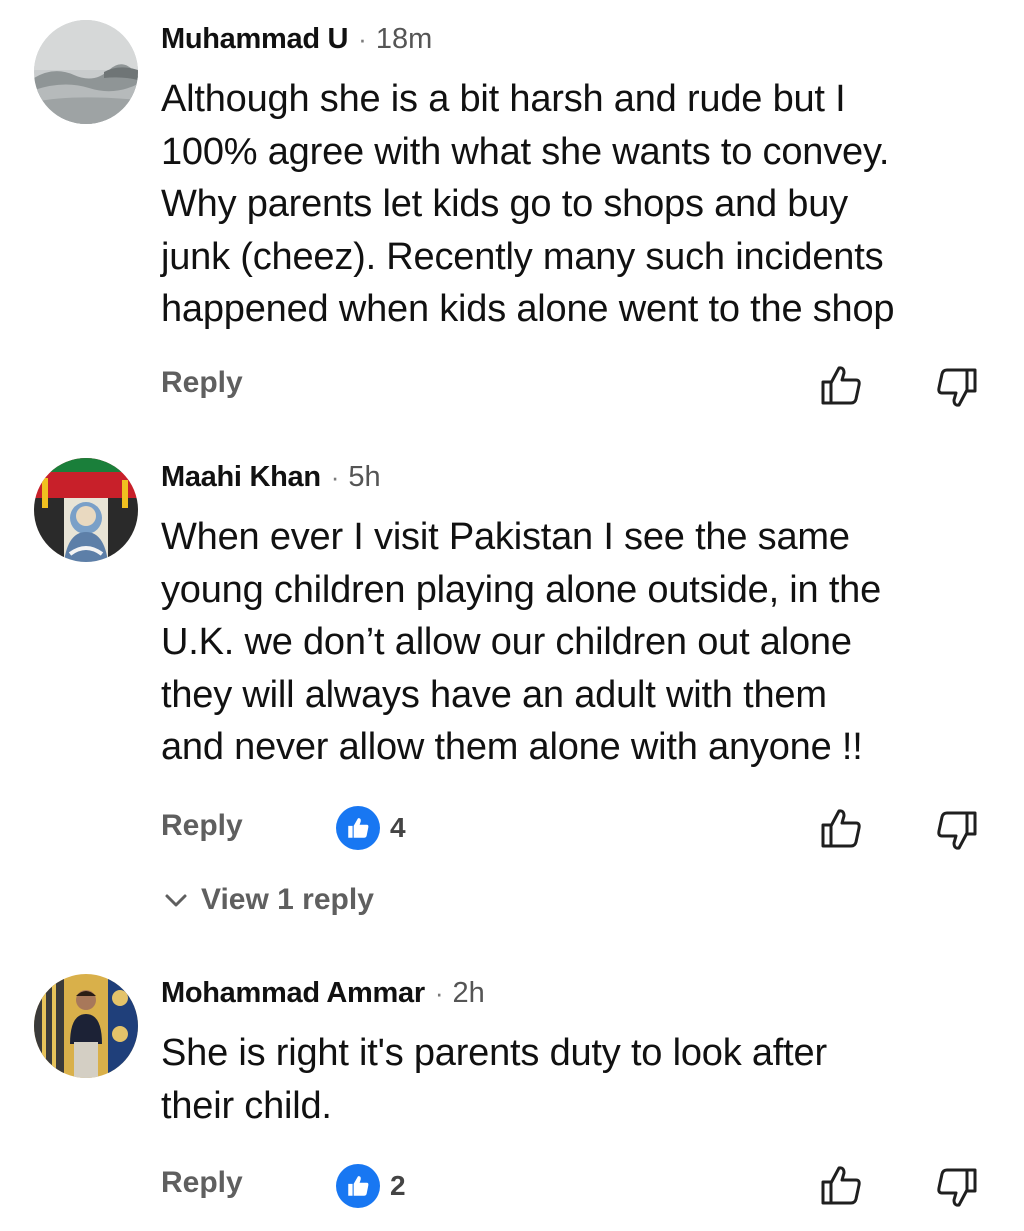 This screenshot has width=1024, height=1231. I want to click on reaction-summary: 4, so click(371, 828).